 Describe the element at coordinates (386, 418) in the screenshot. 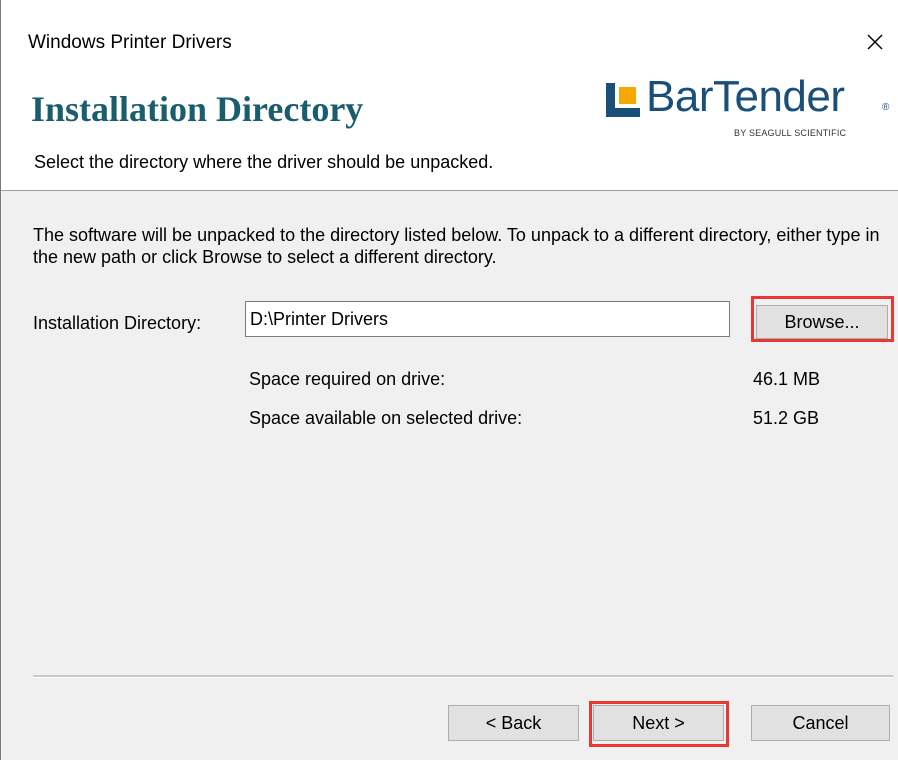

I see `space-available-label: Space available on selected drive:` at that location.